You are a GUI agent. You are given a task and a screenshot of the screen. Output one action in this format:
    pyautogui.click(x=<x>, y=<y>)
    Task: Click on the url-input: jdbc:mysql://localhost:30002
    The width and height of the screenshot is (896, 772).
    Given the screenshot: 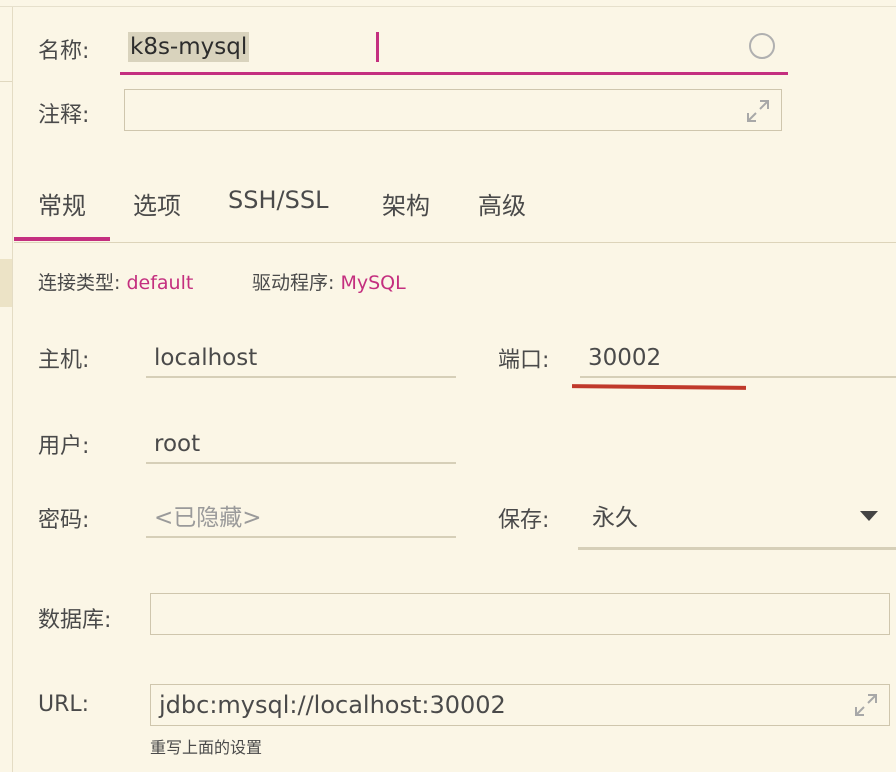 What is the action you would take?
    pyautogui.click(x=520, y=705)
    